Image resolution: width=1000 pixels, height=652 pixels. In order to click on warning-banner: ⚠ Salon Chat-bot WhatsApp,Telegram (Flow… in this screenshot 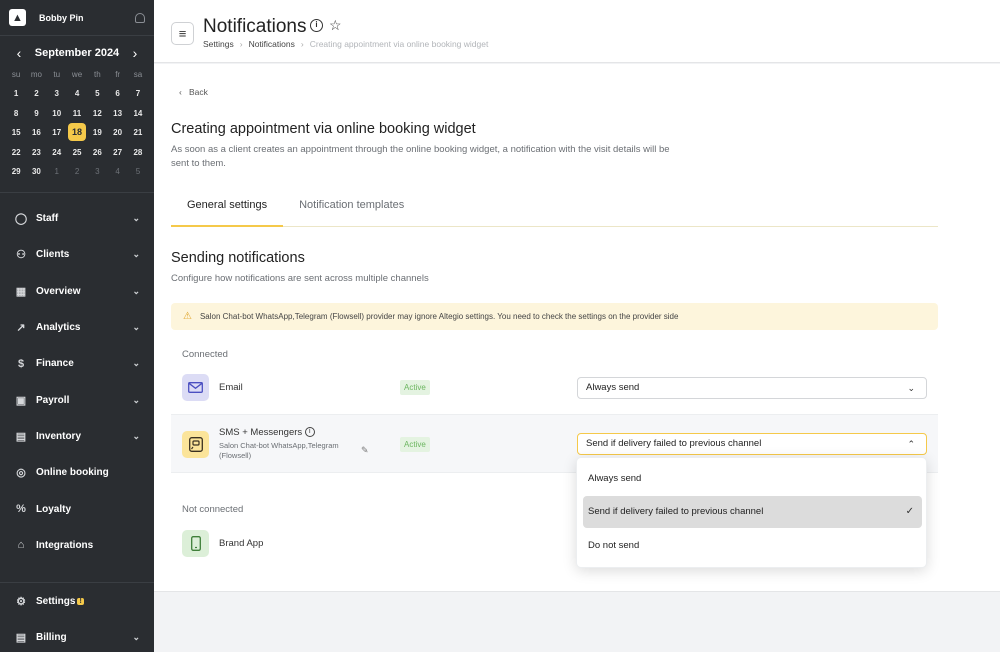, I will do `click(554, 316)`.